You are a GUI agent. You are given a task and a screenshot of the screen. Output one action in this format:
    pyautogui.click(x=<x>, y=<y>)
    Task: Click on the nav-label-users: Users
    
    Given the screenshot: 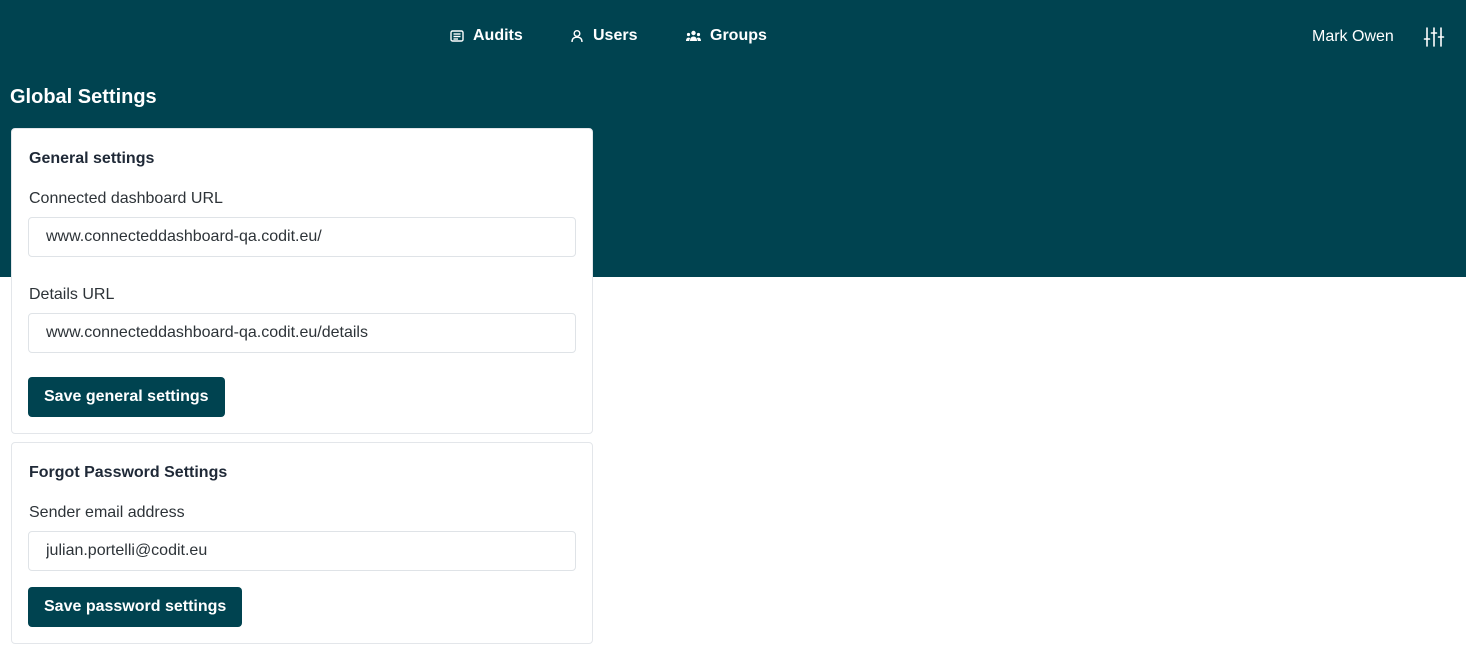 What is the action you would take?
    pyautogui.click(x=615, y=35)
    